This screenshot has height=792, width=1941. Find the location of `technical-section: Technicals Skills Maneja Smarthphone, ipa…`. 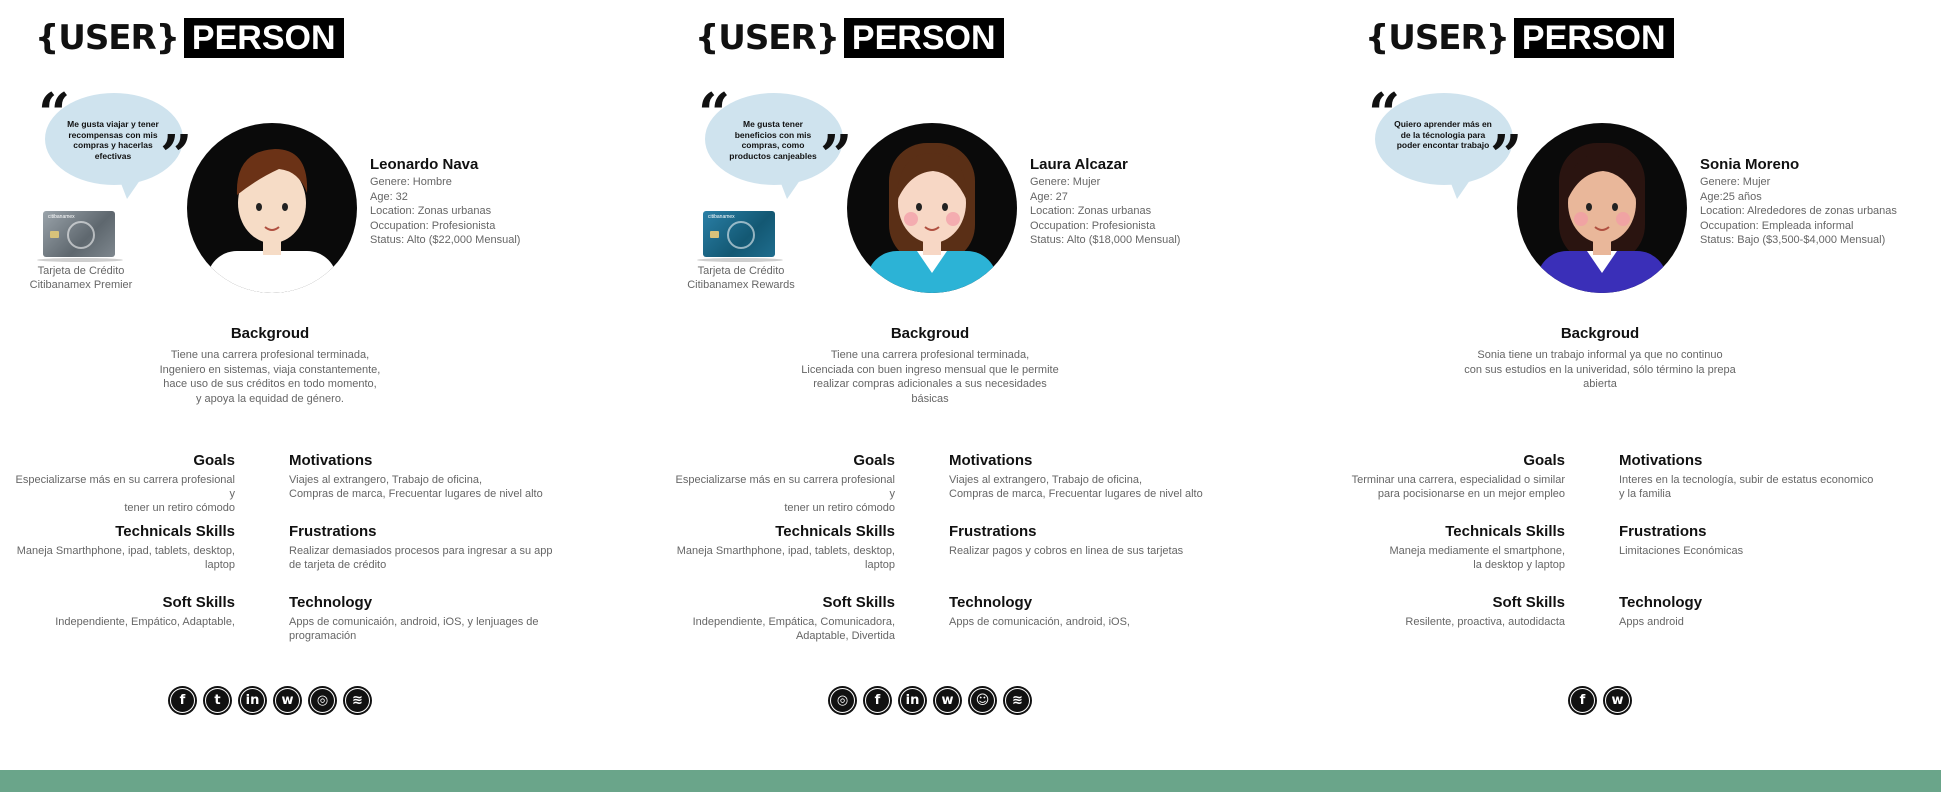

technical-section: Technicals Skills Maneja Smarthphone, ipa… is located at coordinates (122, 547).